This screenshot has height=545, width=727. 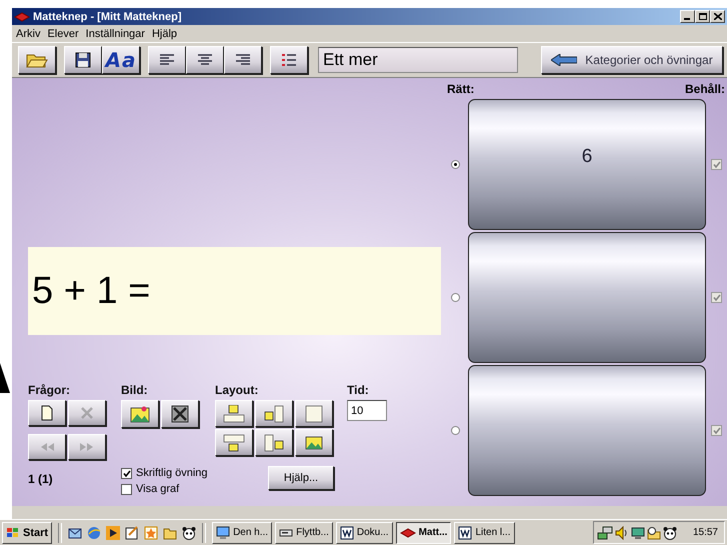 I want to click on align-center-button, so click(x=205, y=60).